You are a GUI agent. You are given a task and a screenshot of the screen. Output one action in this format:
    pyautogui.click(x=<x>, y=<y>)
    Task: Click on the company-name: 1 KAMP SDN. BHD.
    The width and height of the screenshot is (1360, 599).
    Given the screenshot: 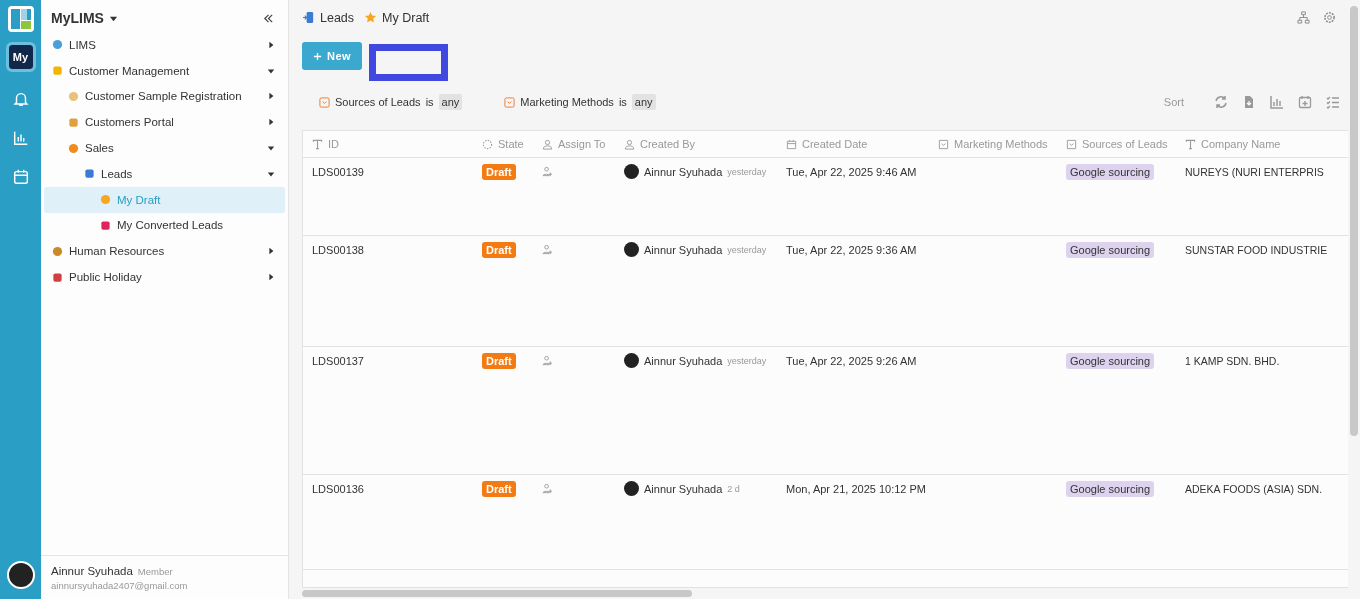 What is the action you would take?
    pyautogui.click(x=1232, y=361)
    